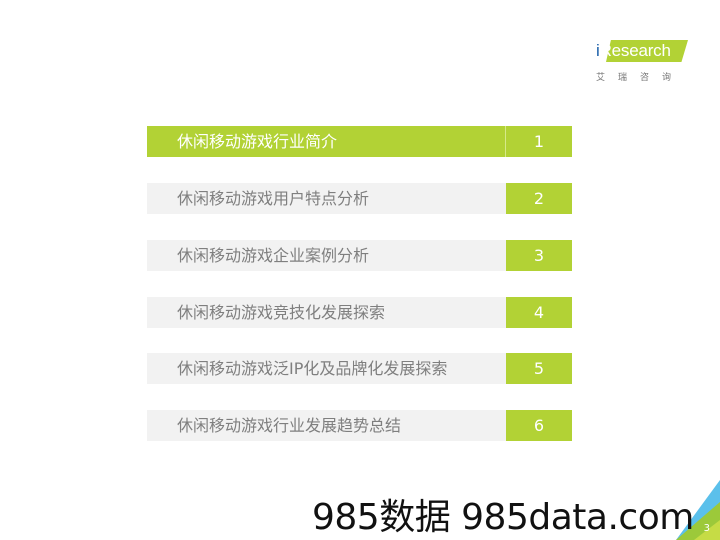  I want to click on toc-number: 5, so click(538, 368).